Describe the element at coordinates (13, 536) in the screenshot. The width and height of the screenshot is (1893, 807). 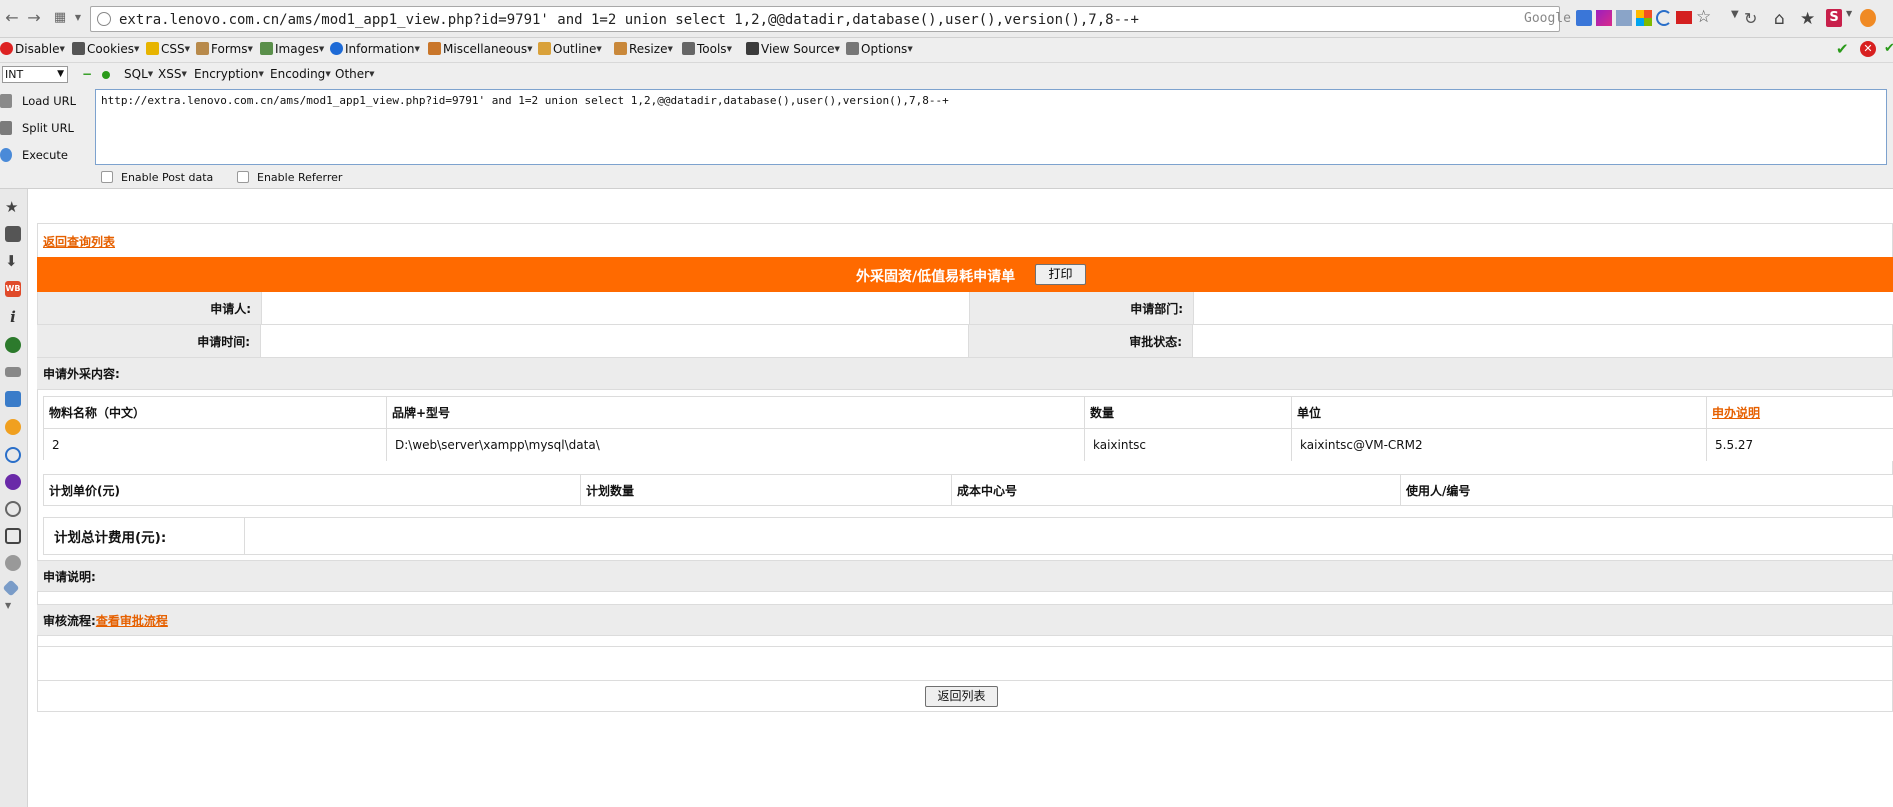
I see `layout-icon` at that location.